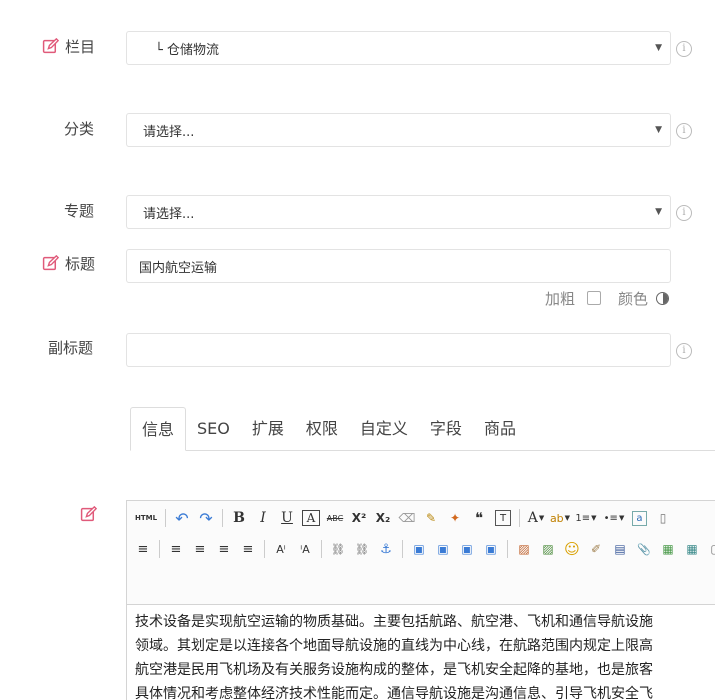  I want to click on font-color-icon: A ▼, so click(536, 518).